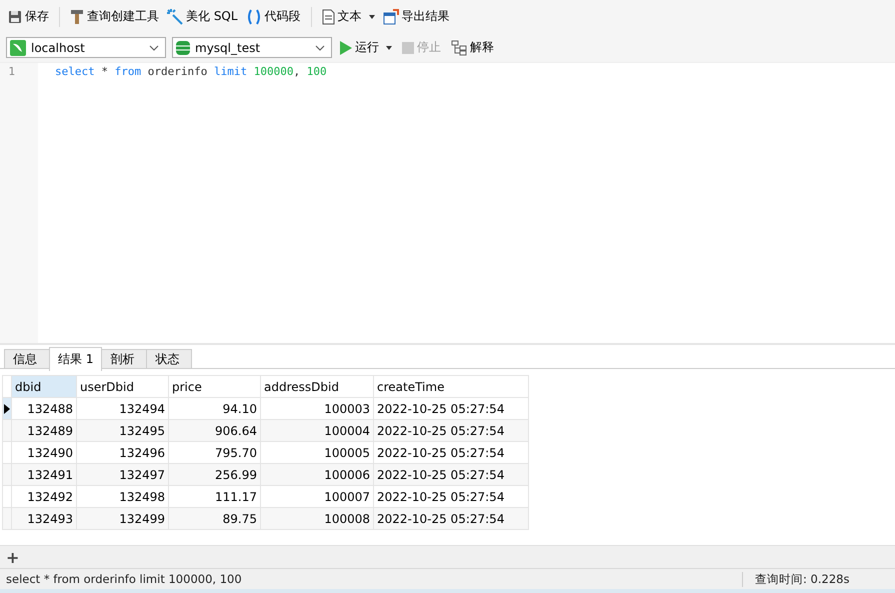 The width and height of the screenshot is (895, 593). Describe the element at coordinates (122, 431) in the screenshot. I see `table-cell: 132495` at that location.